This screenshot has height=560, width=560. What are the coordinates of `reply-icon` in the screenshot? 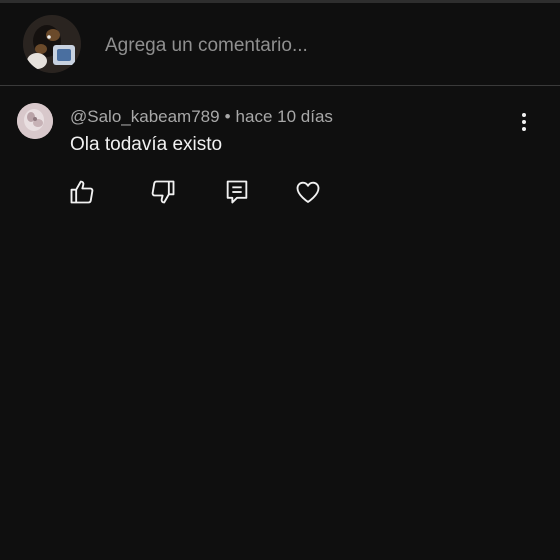 It's located at (237, 192).